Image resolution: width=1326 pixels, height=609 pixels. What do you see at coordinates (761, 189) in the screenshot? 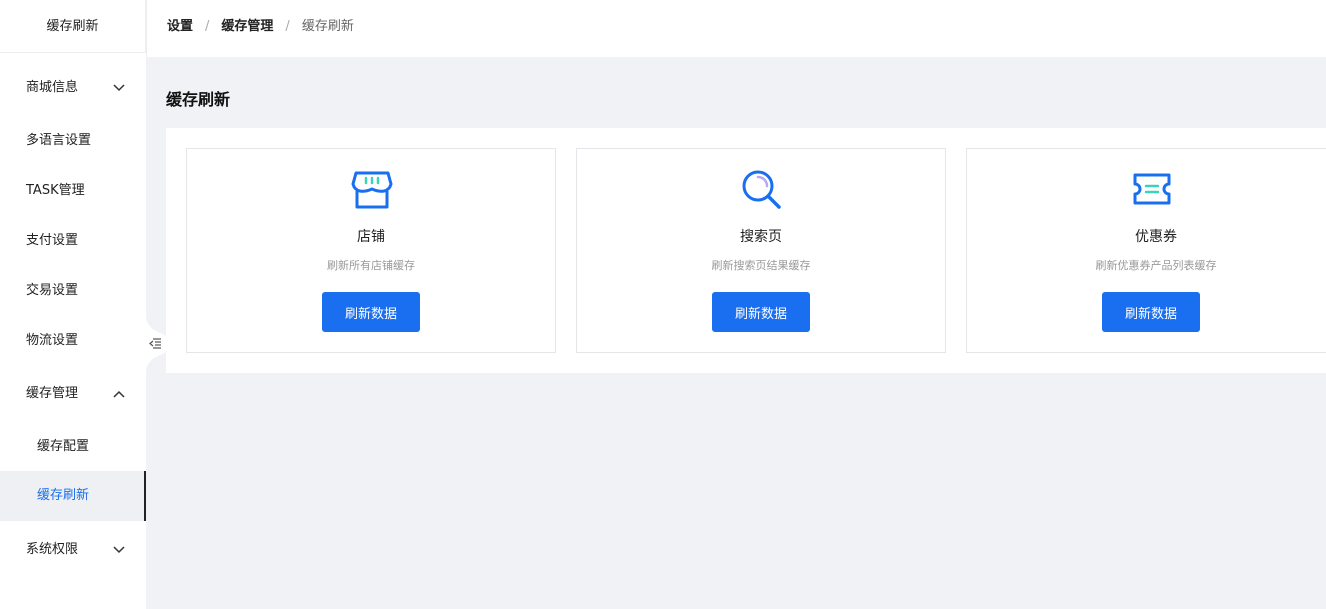
I see `search-icon` at bounding box center [761, 189].